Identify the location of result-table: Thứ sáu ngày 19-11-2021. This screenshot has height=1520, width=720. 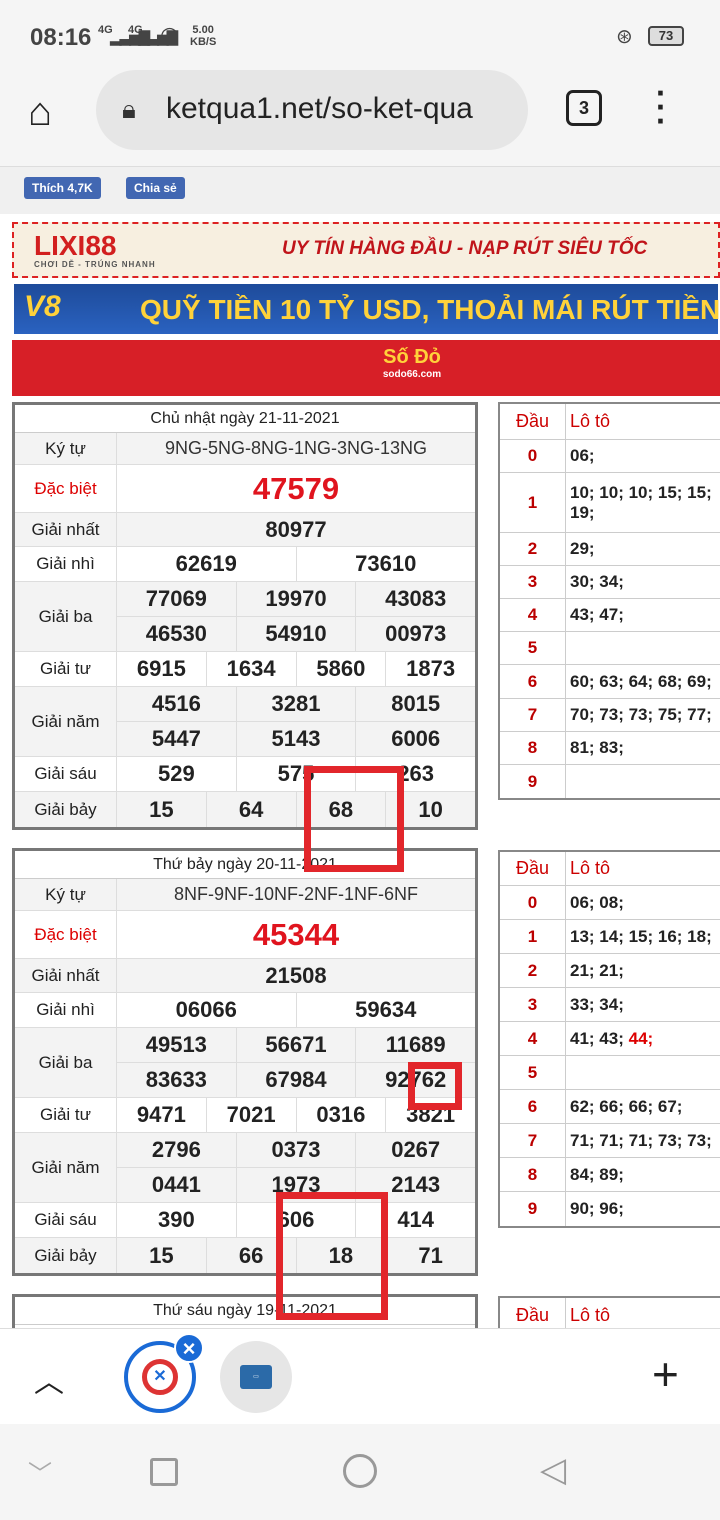
(245, 1311).